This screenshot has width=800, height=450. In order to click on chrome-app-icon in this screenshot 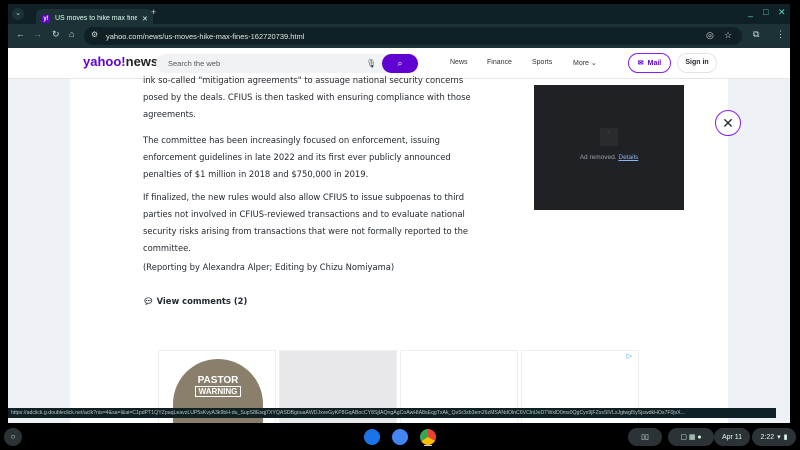, I will do `click(428, 437)`.